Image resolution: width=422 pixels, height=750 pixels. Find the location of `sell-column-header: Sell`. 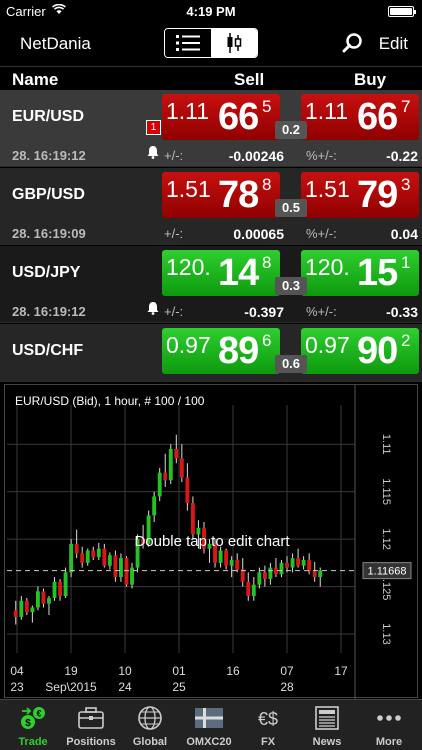

sell-column-header: Sell is located at coordinates (249, 79).